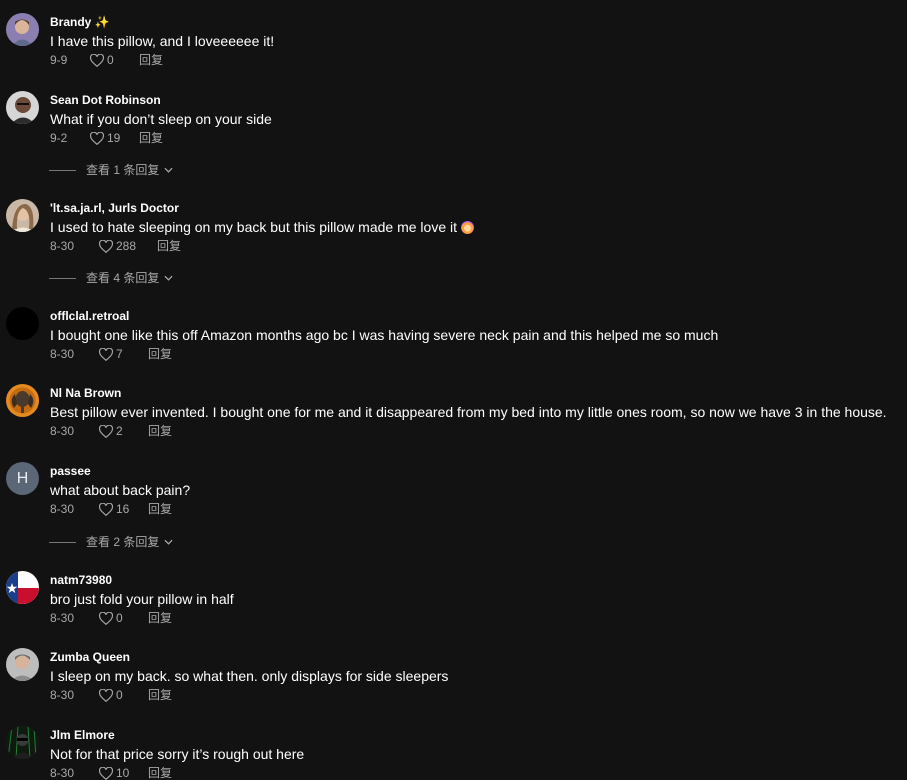 This screenshot has width=907, height=780. I want to click on like-count: 7, so click(119, 354).